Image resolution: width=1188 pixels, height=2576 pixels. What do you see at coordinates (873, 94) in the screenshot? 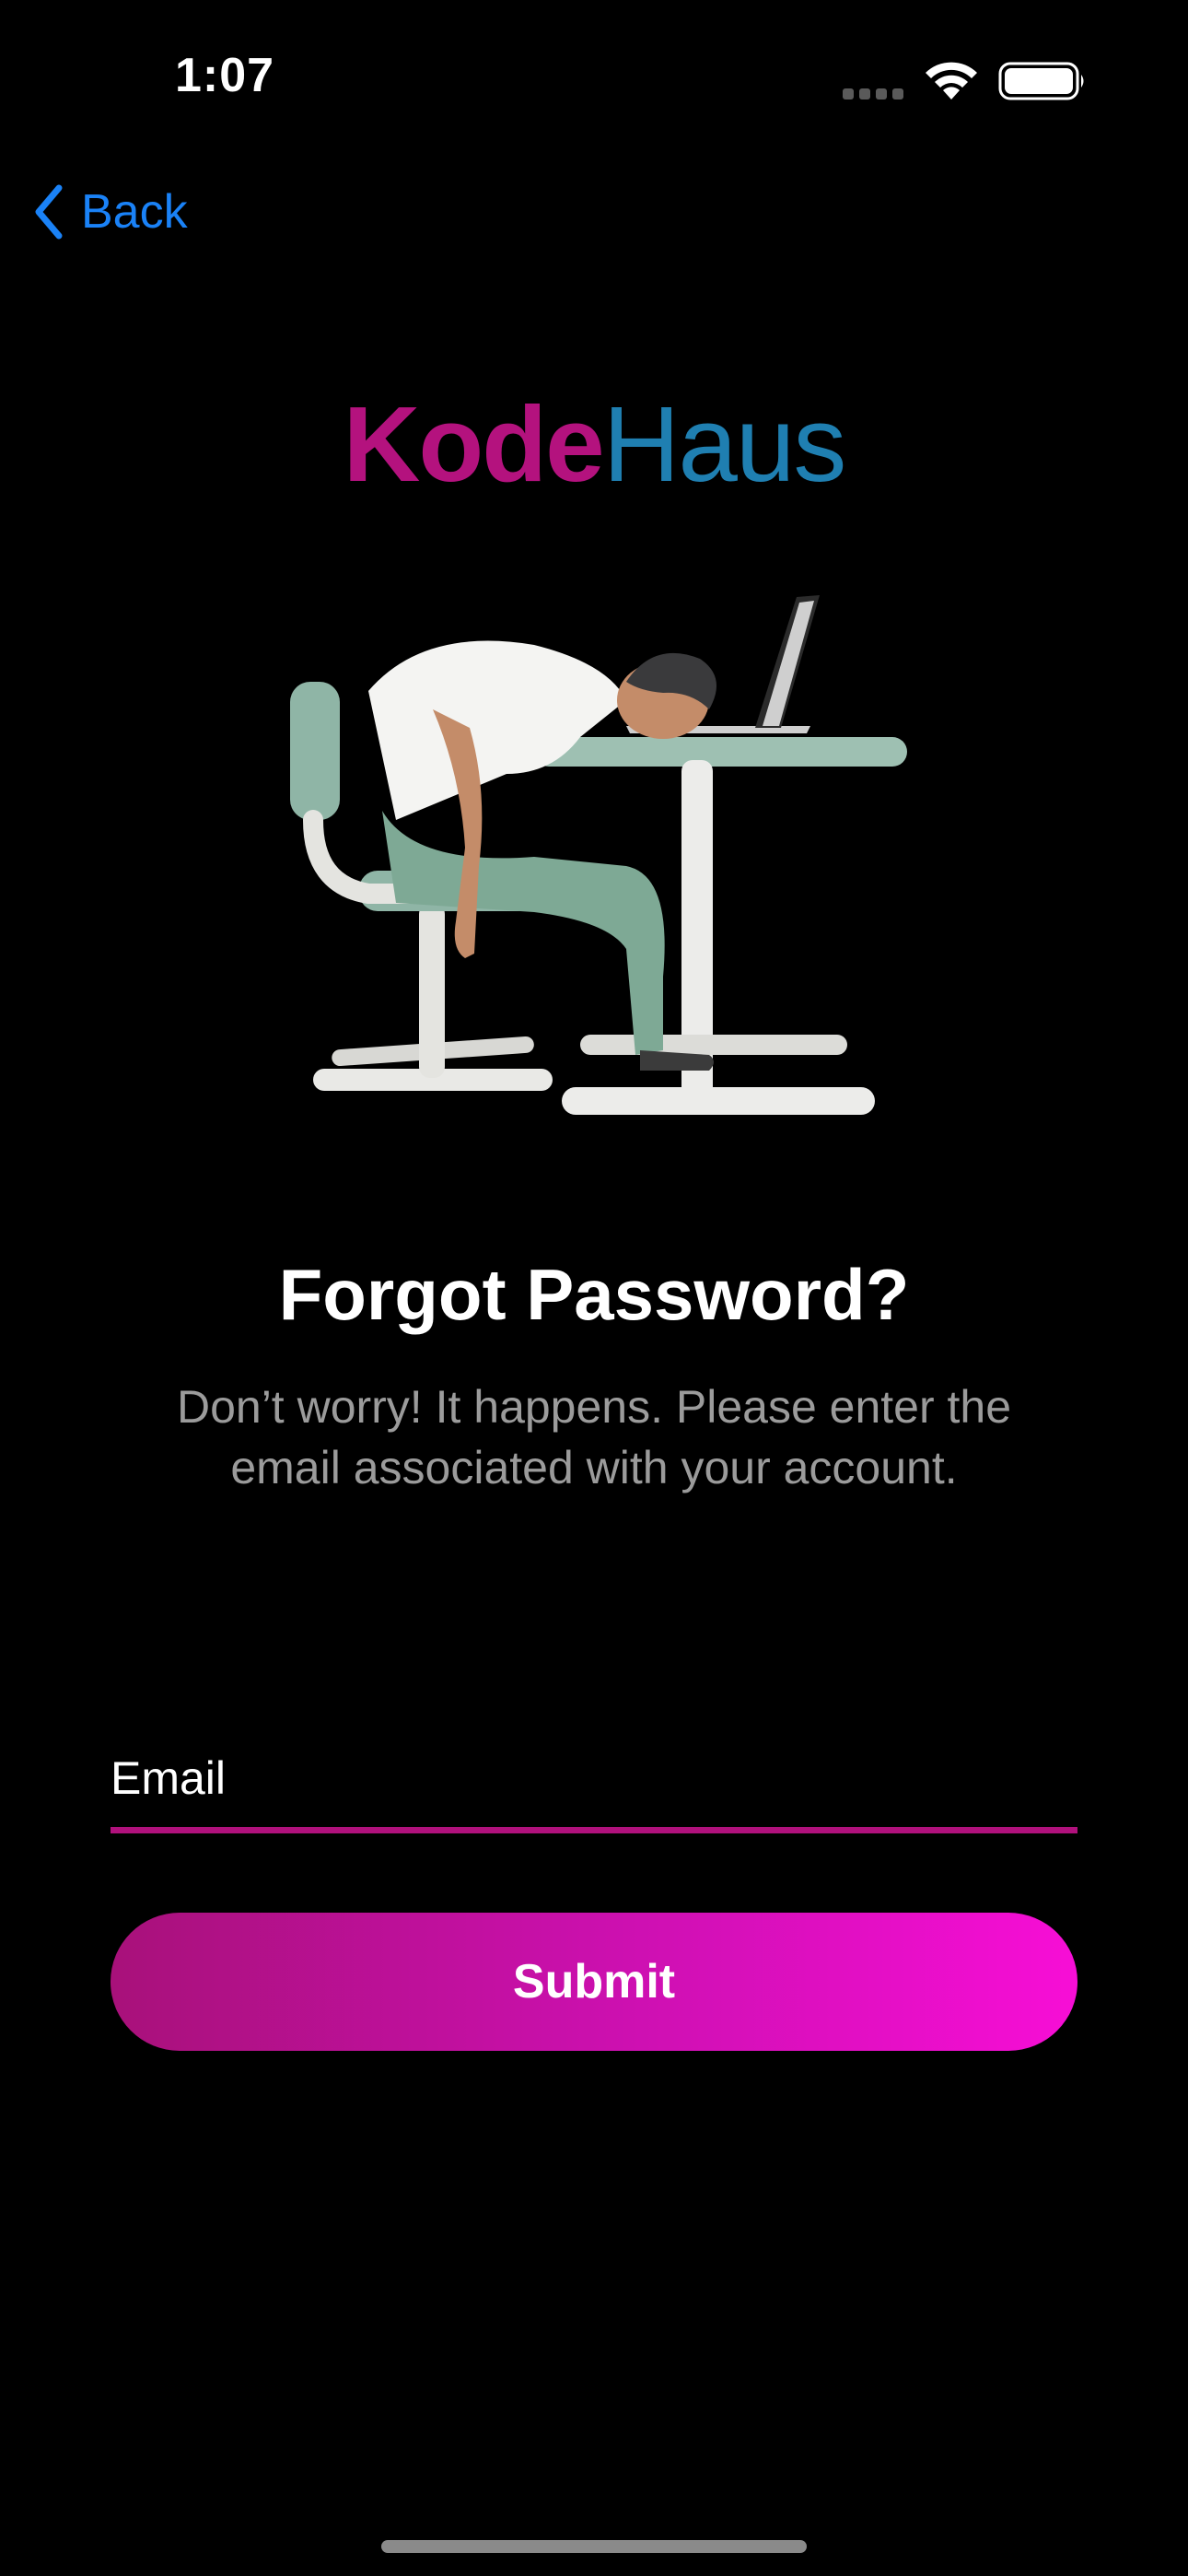
I see `cellular-signal-icon` at bounding box center [873, 94].